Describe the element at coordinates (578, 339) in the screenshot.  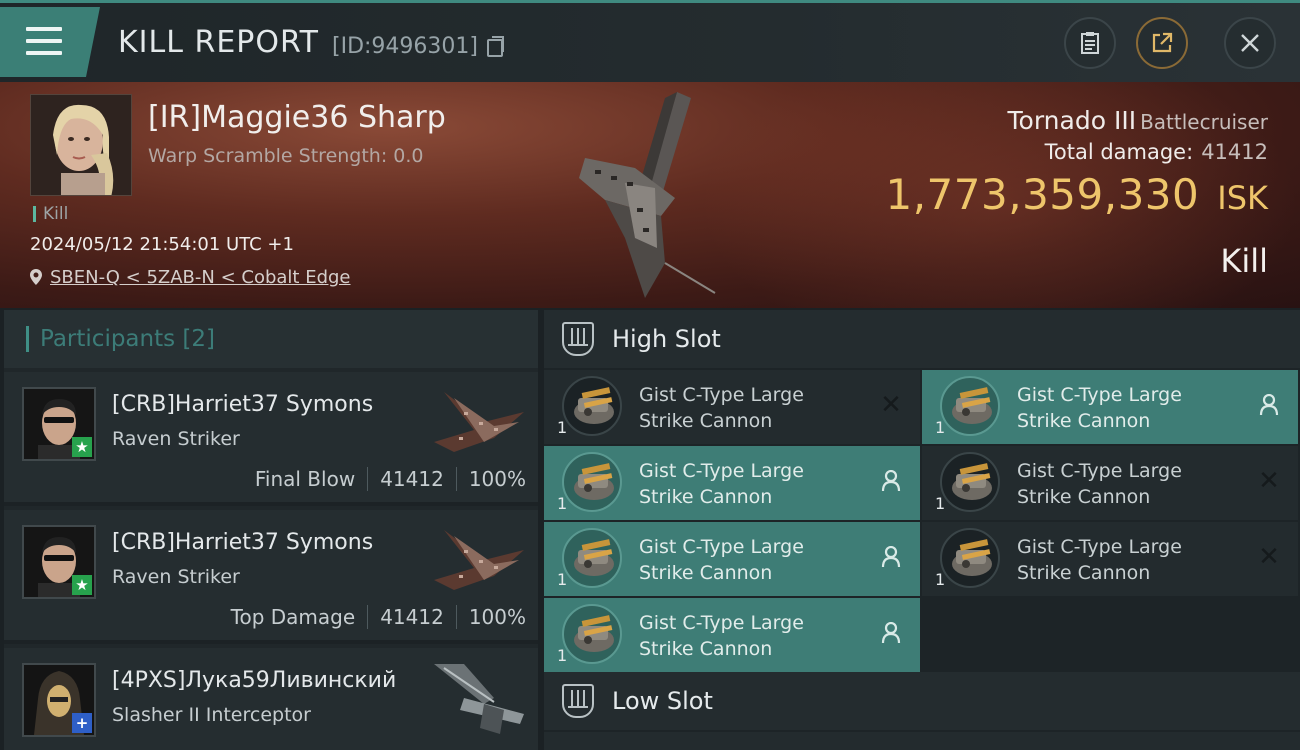
I see `high-slot-icon` at that location.